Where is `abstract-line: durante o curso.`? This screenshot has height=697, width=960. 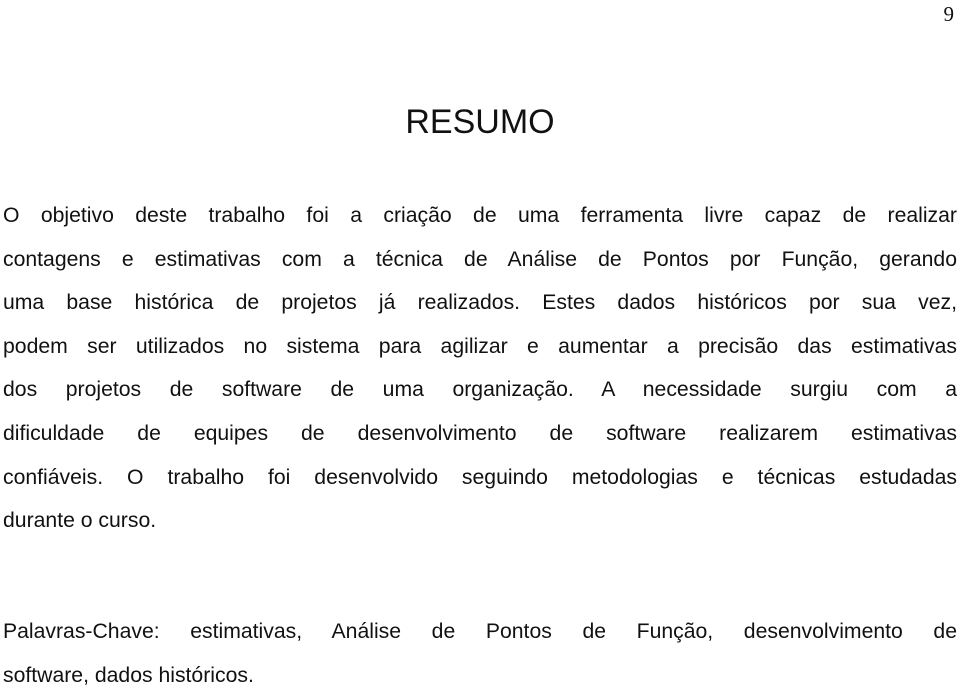 abstract-line: durante o curso. is located at coordinates (80, 521).